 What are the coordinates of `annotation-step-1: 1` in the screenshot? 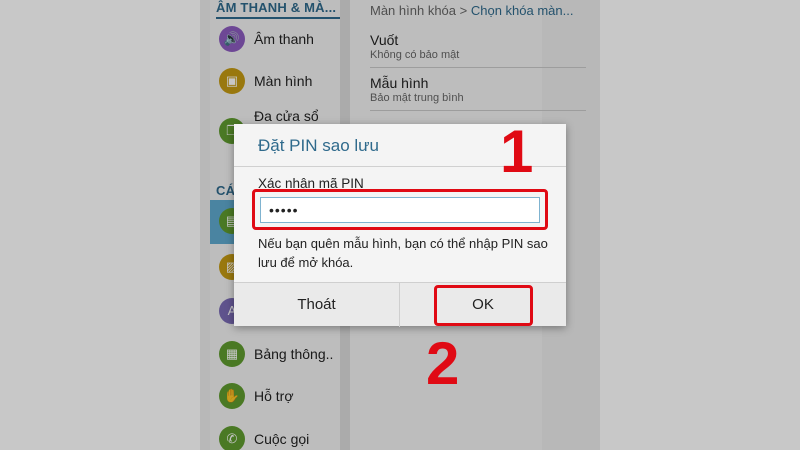 It's located at (517, 151).